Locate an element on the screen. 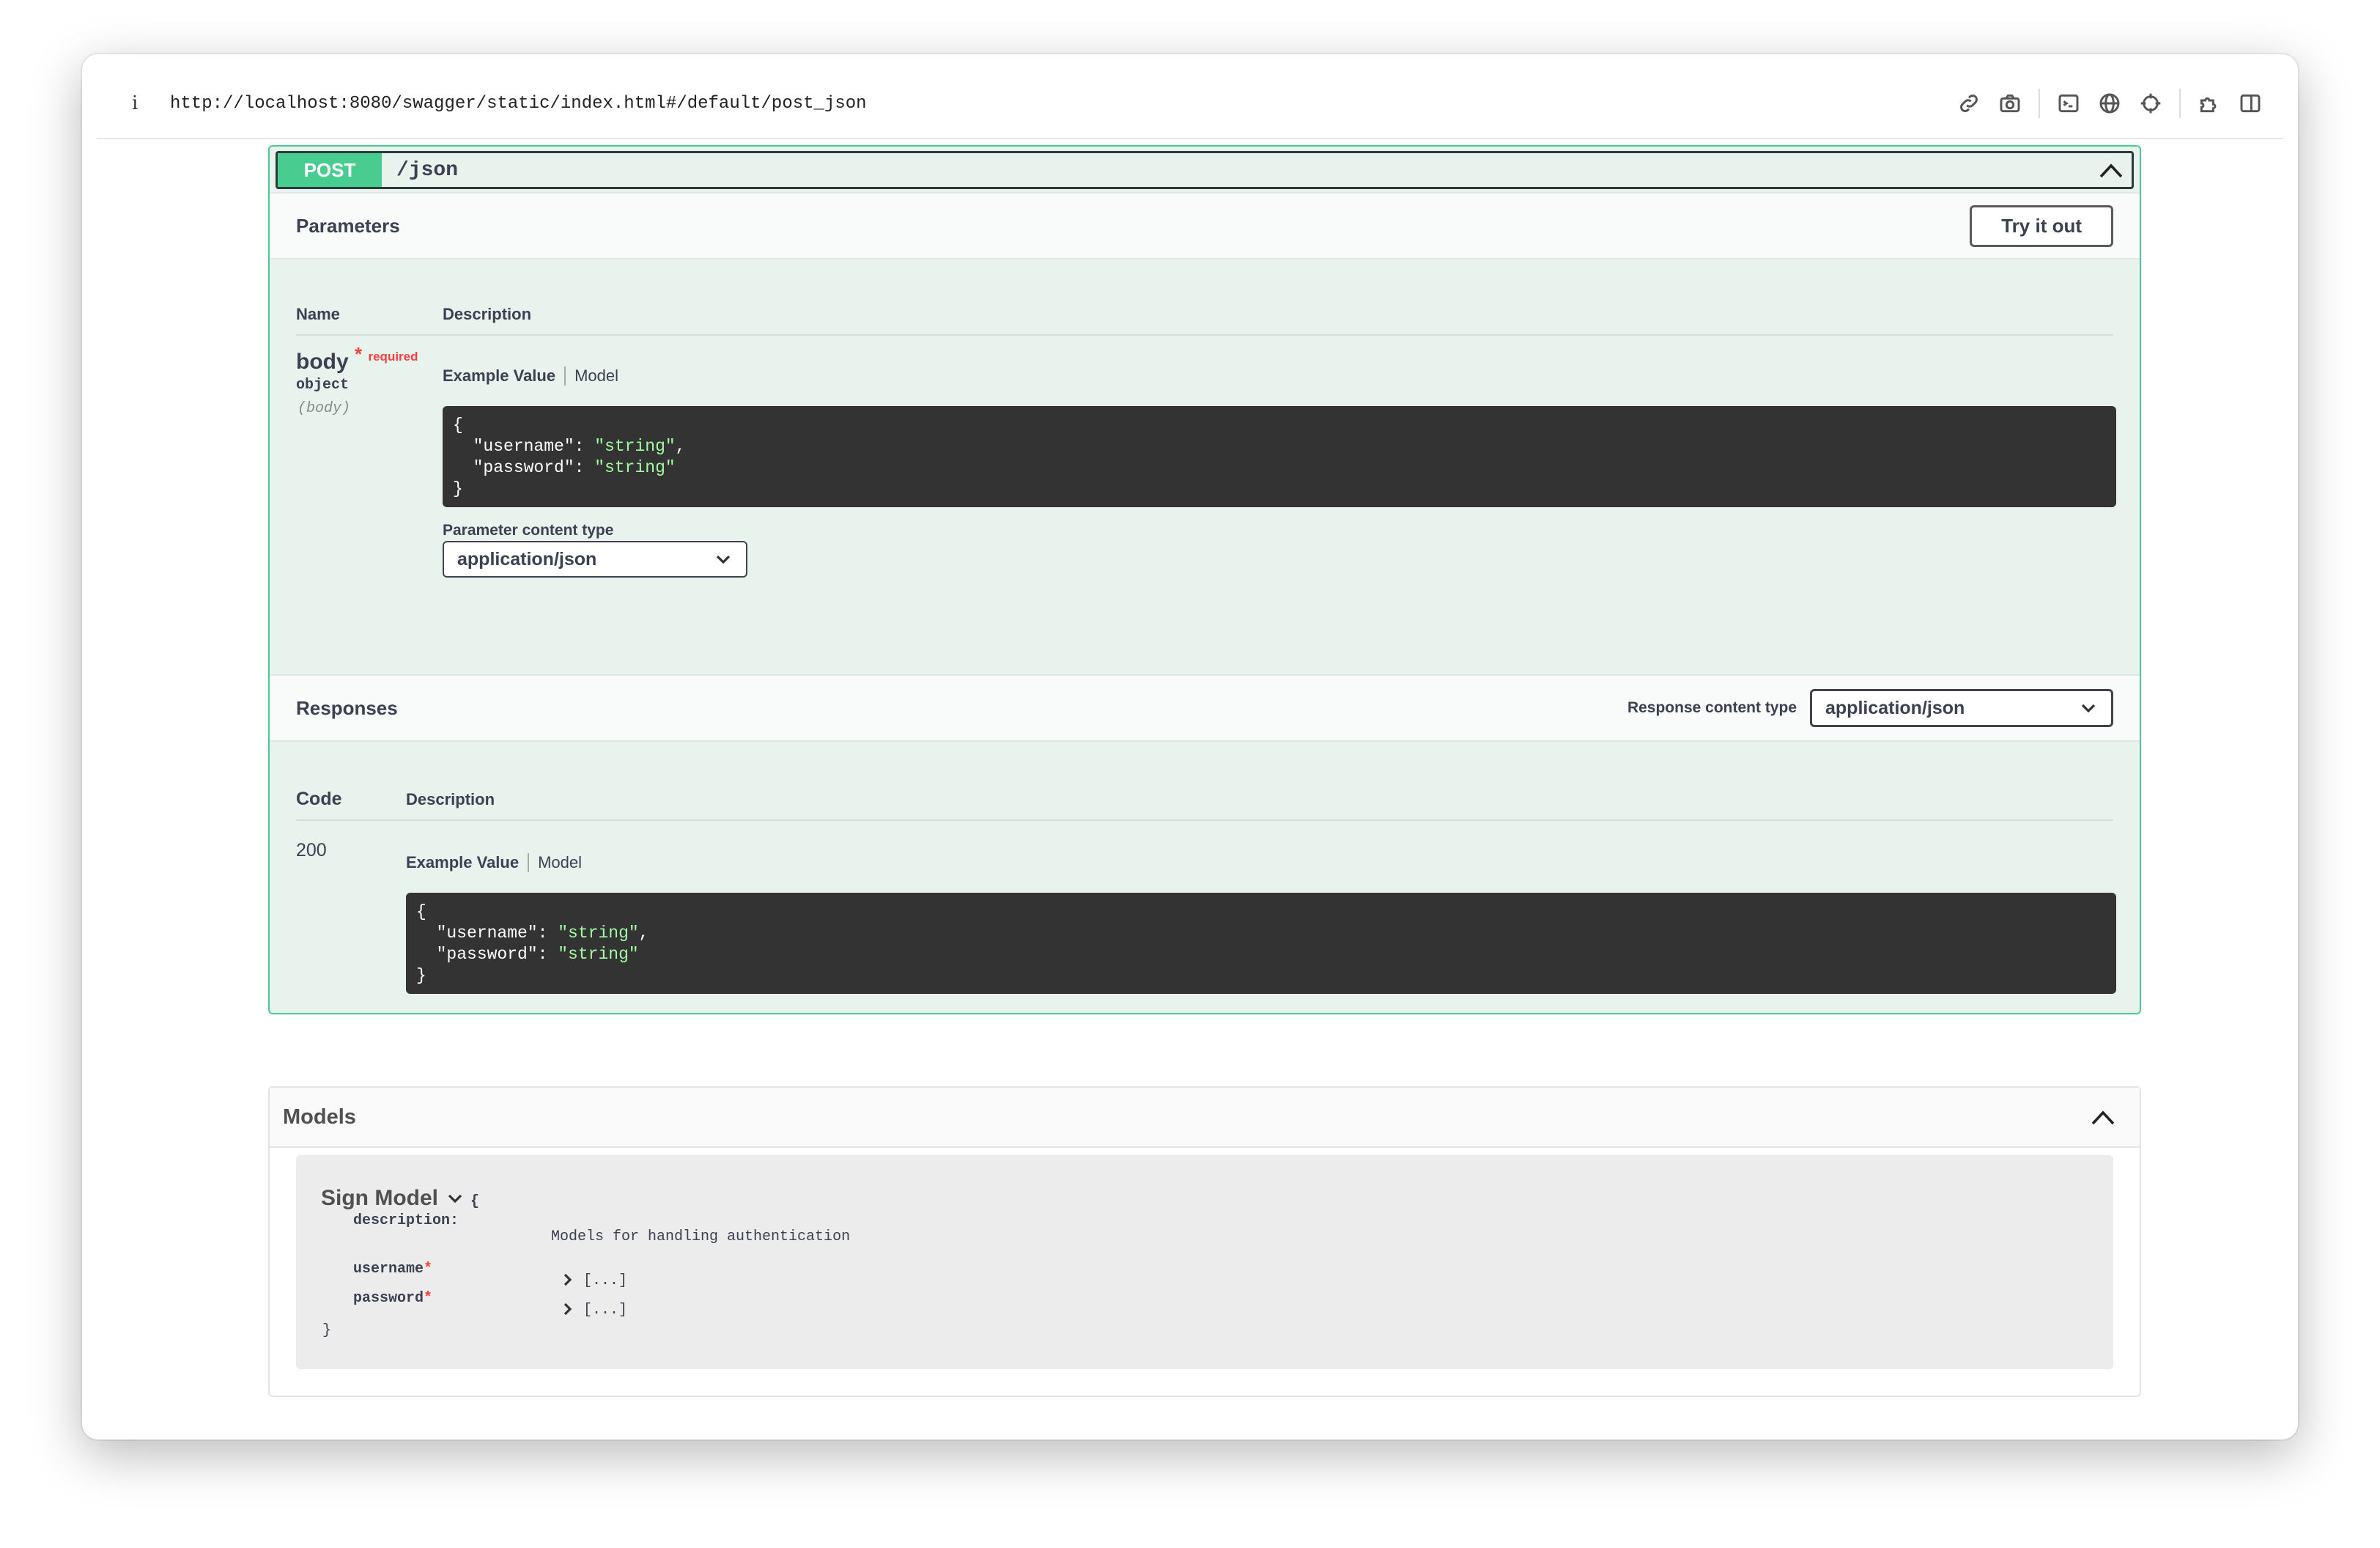 This screenshot has width=2380, height=1548. globe-icon is located at coordinates (2109, 103).